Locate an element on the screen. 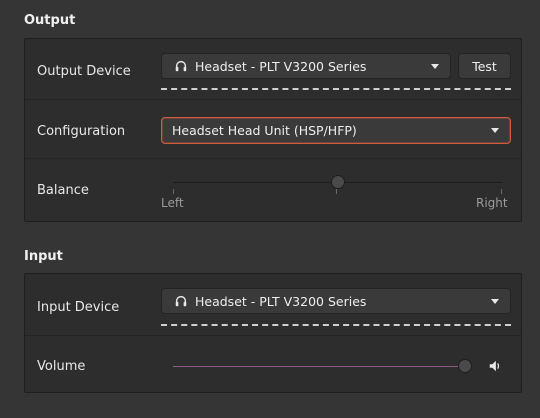 Image resolution: width=540 pixels, height=418 pixels. configuration-dropdown: Headset Head Unit (HSP/HFP) is located at coordinates (336, 130).